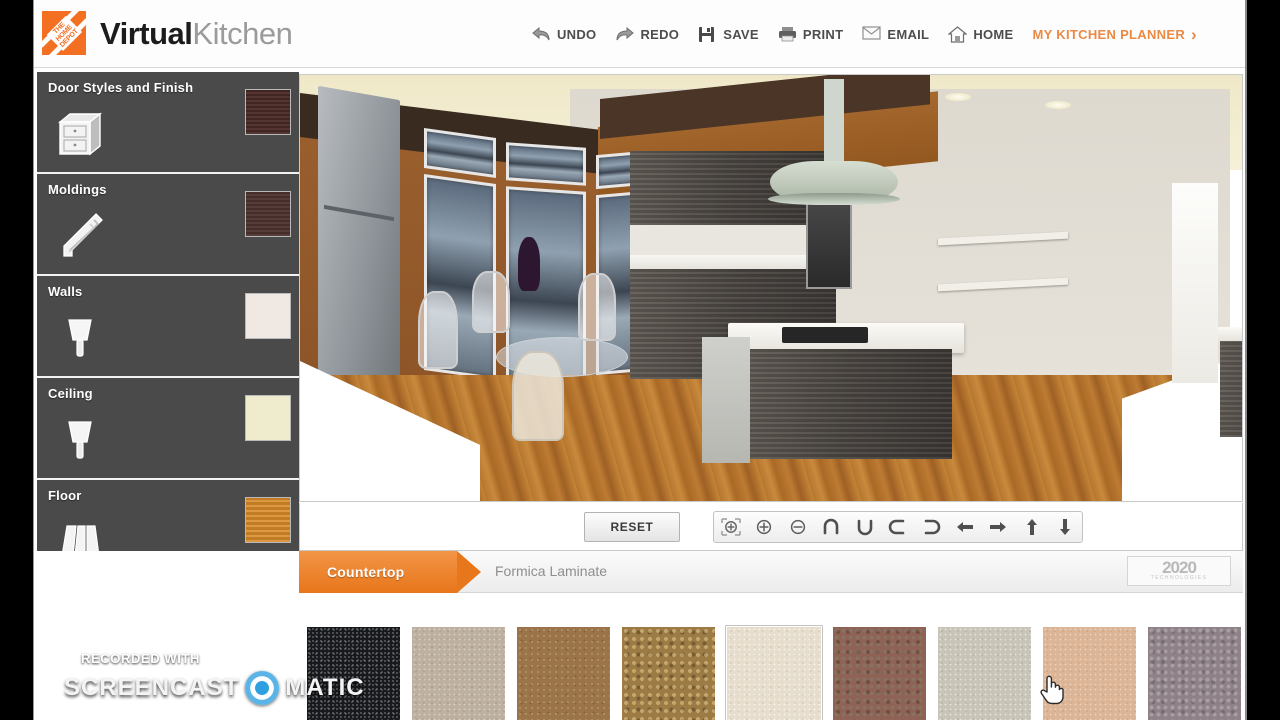  I want to click on chevron-right-icon: ›, so click(1194, 34).